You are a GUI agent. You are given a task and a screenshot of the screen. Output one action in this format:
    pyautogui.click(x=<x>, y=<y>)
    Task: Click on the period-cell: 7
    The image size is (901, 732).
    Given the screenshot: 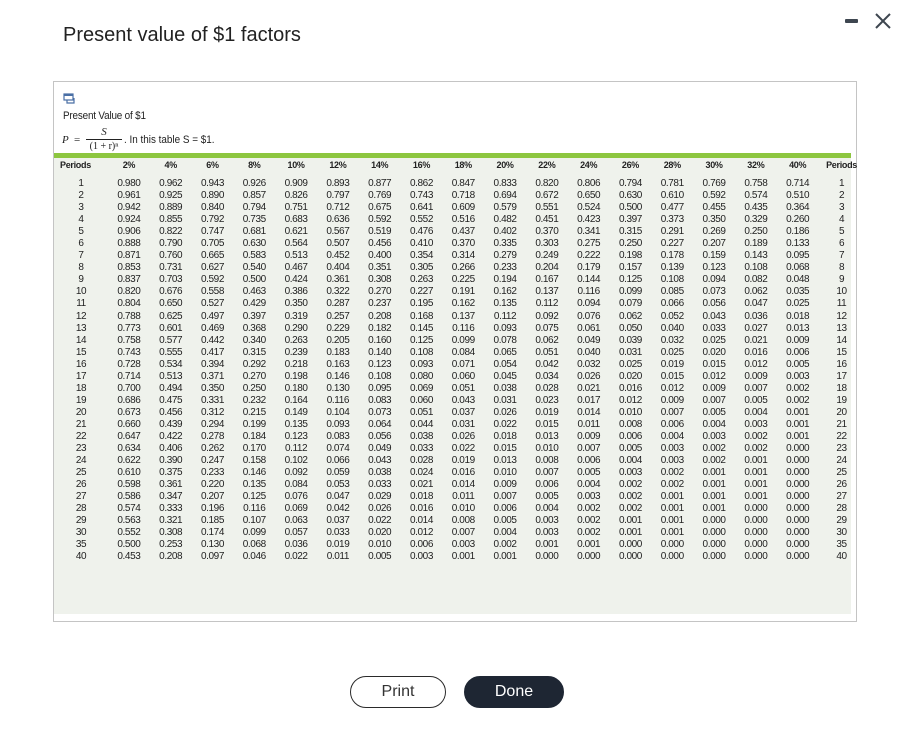 What is the action you would take?
    pyautogui.click(x=841, y=256)
    